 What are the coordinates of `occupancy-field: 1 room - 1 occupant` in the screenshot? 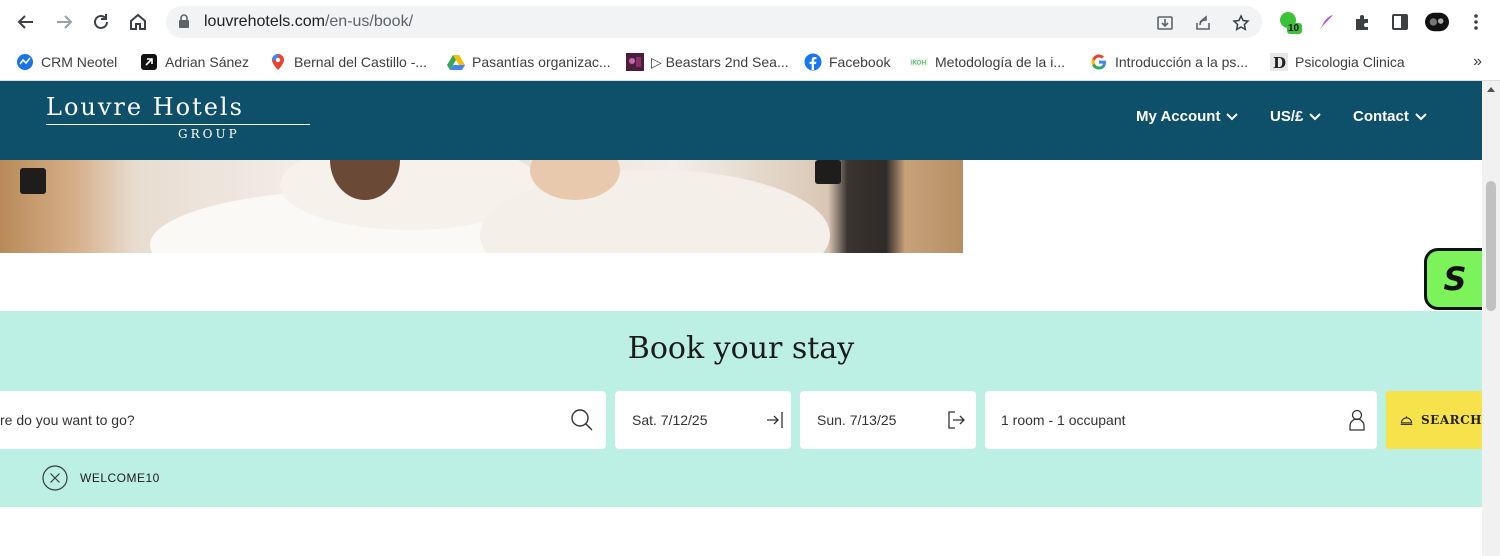 It's located at (1181, 420).